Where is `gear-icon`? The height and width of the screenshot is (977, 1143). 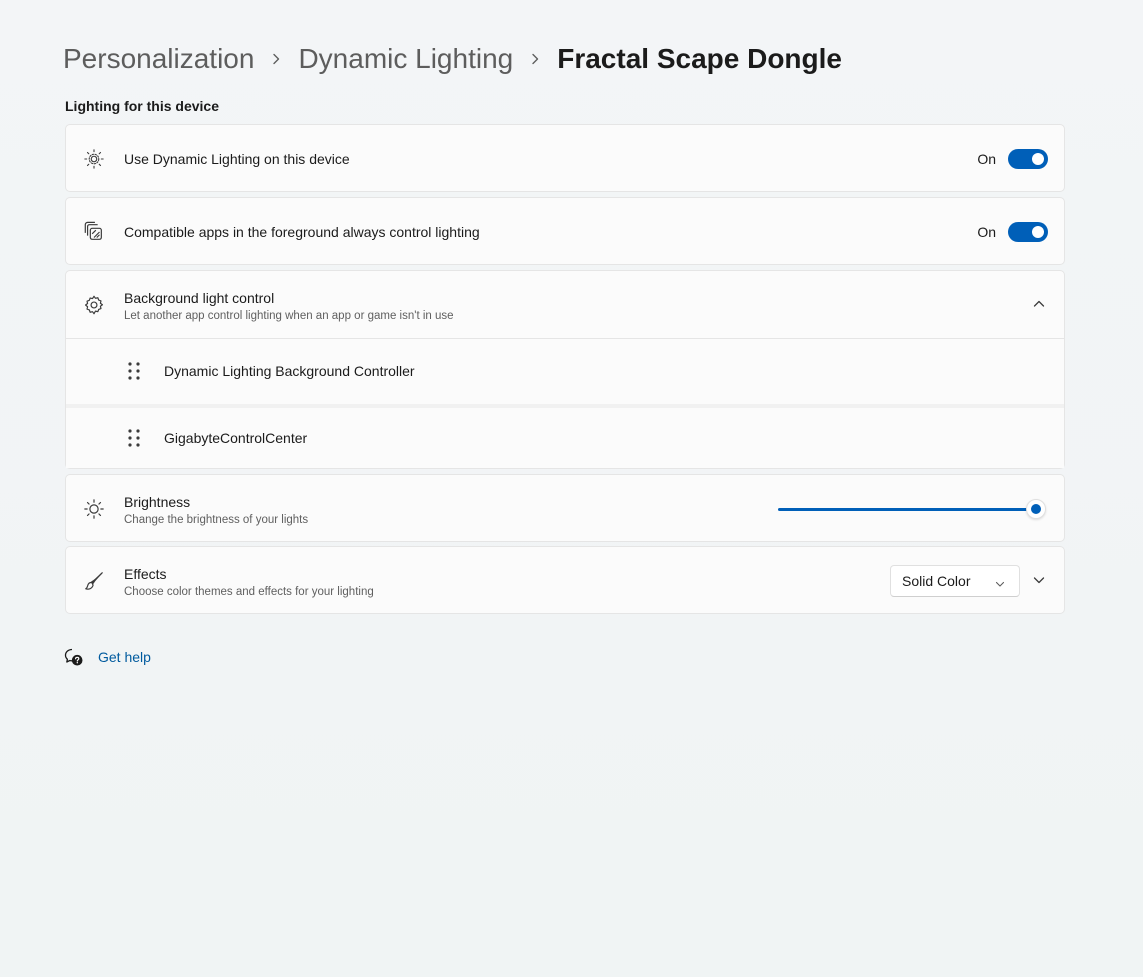
gear-icon is located at coordinates (94, 305).